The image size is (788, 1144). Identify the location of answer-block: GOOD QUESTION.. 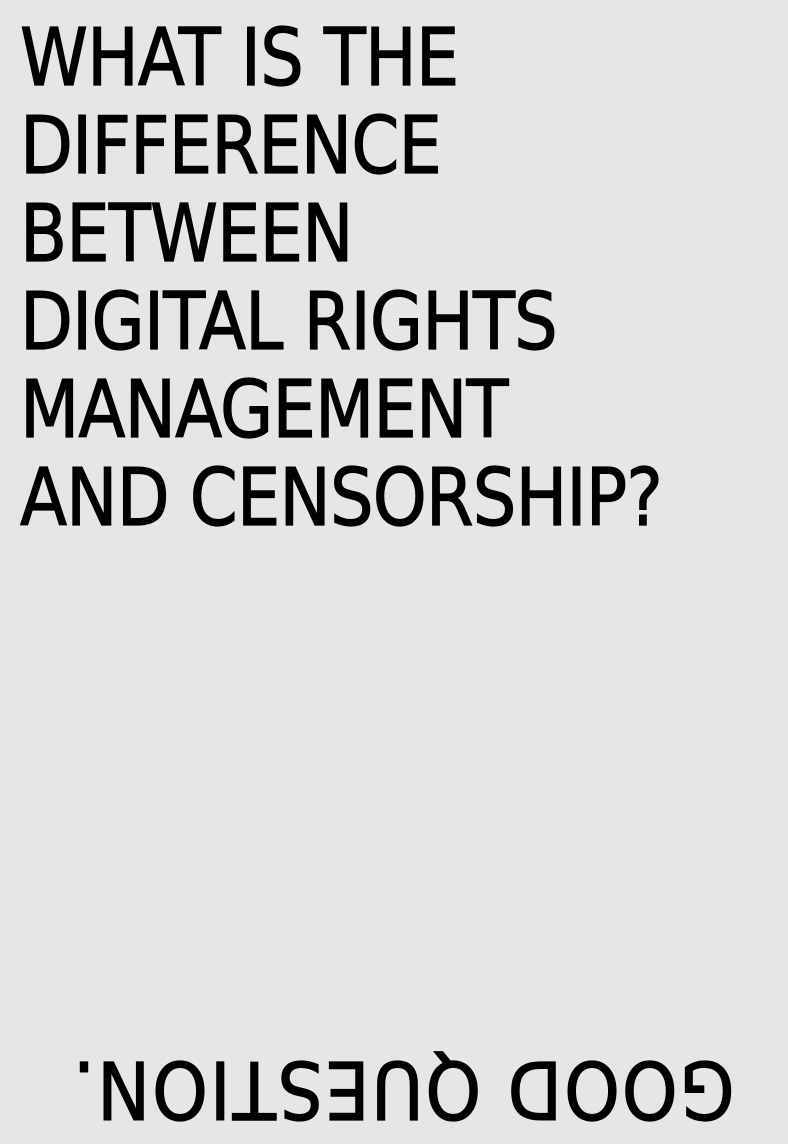
(386, 1089).